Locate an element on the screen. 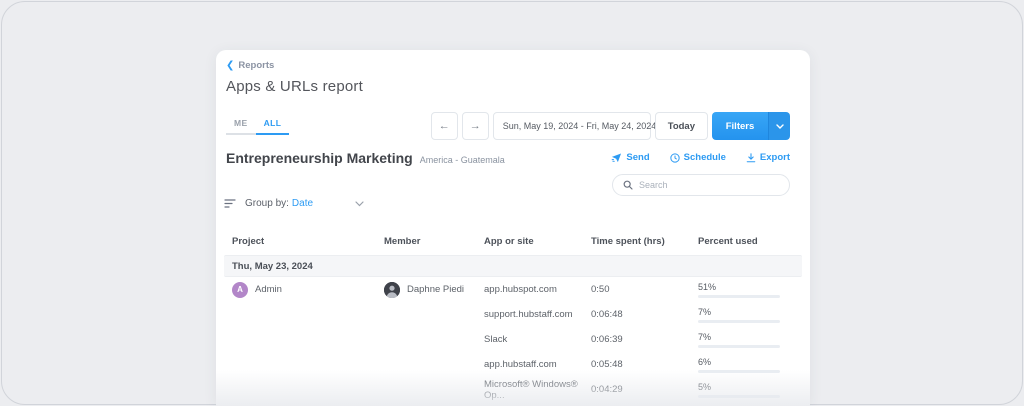 The image size is (1024, 406). download-icon is located at coordinates (751, 157).